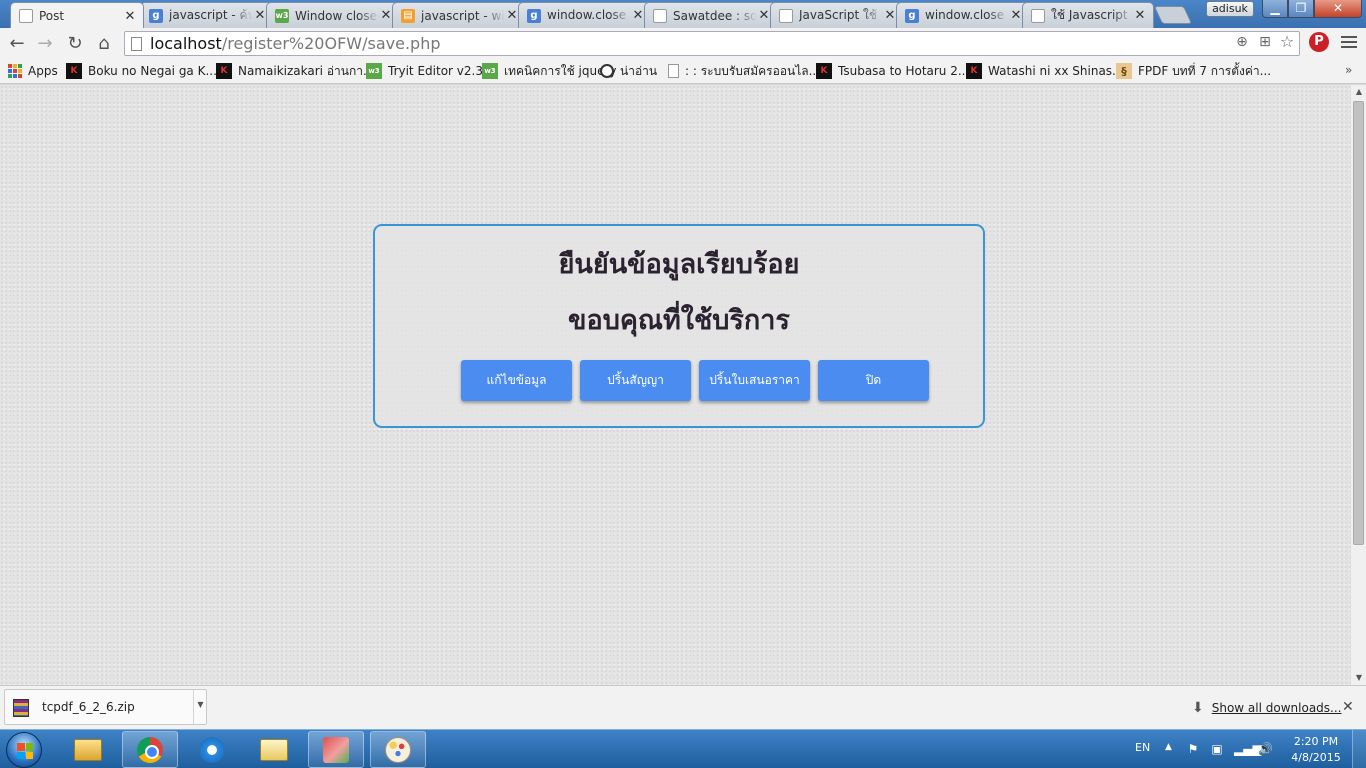 Image resolution: width=1366 pixels, height=768 pixels. I want to click on edit-data-button: แก้ไขข้อมูล, so click(516, 380).